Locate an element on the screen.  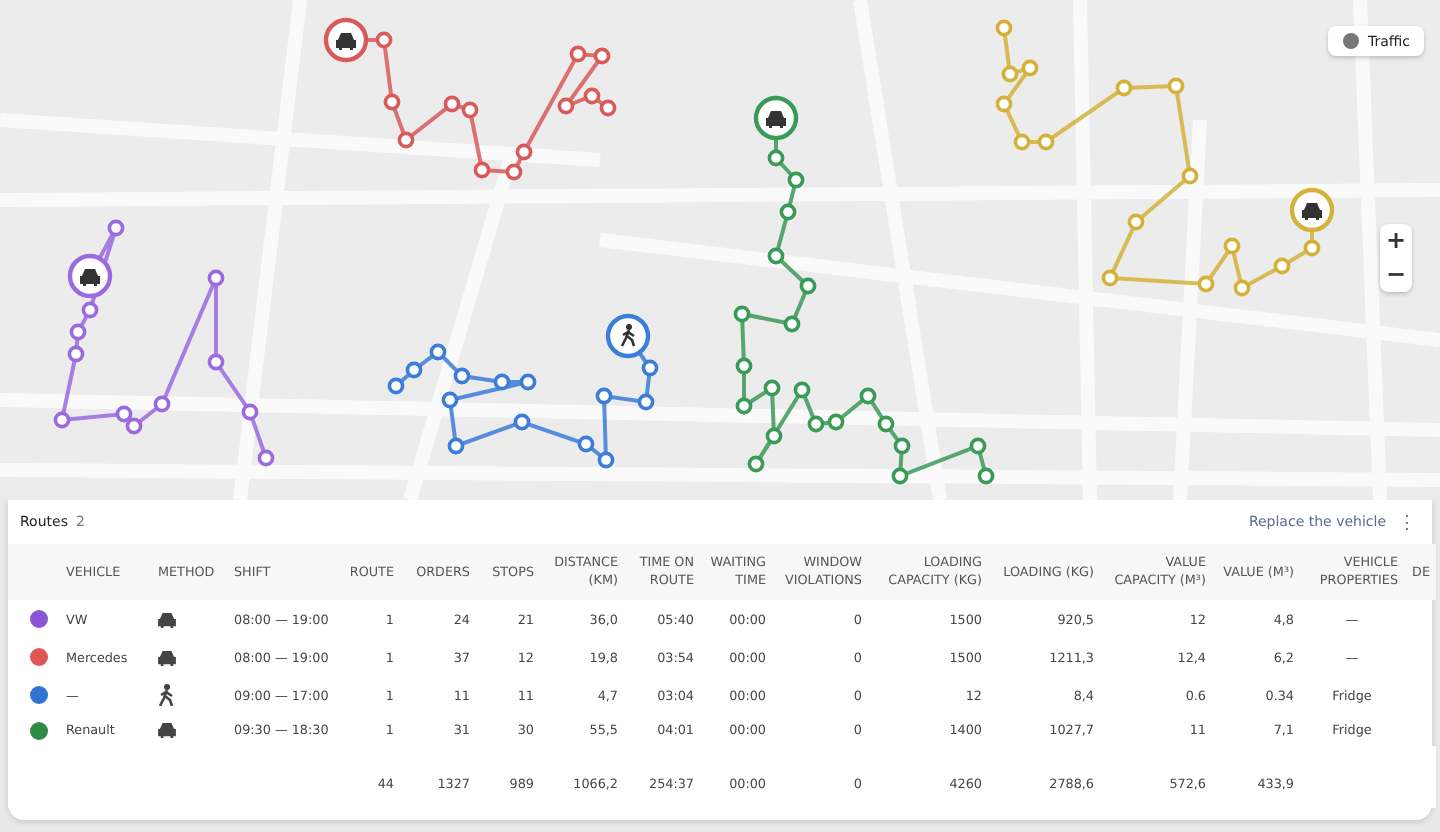
pedestrian-icon is located at coordinates (166, 695).